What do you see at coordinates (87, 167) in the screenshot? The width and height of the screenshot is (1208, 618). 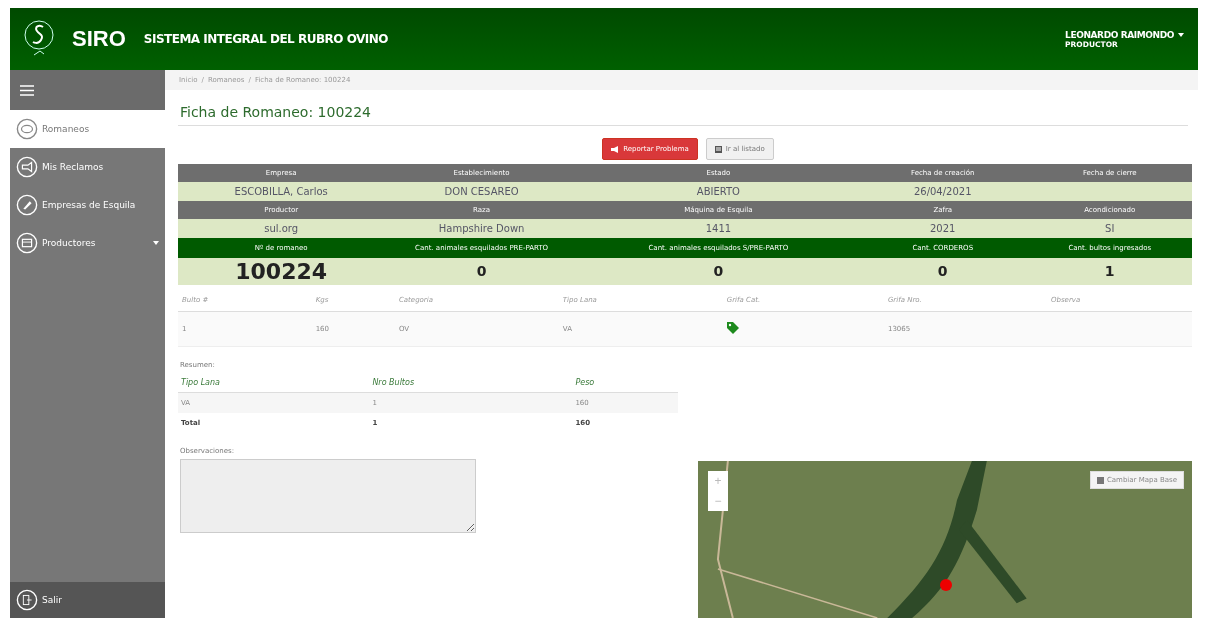 I see `sidebar-item: Mis Reclamos` at bounding box center [87, 167].